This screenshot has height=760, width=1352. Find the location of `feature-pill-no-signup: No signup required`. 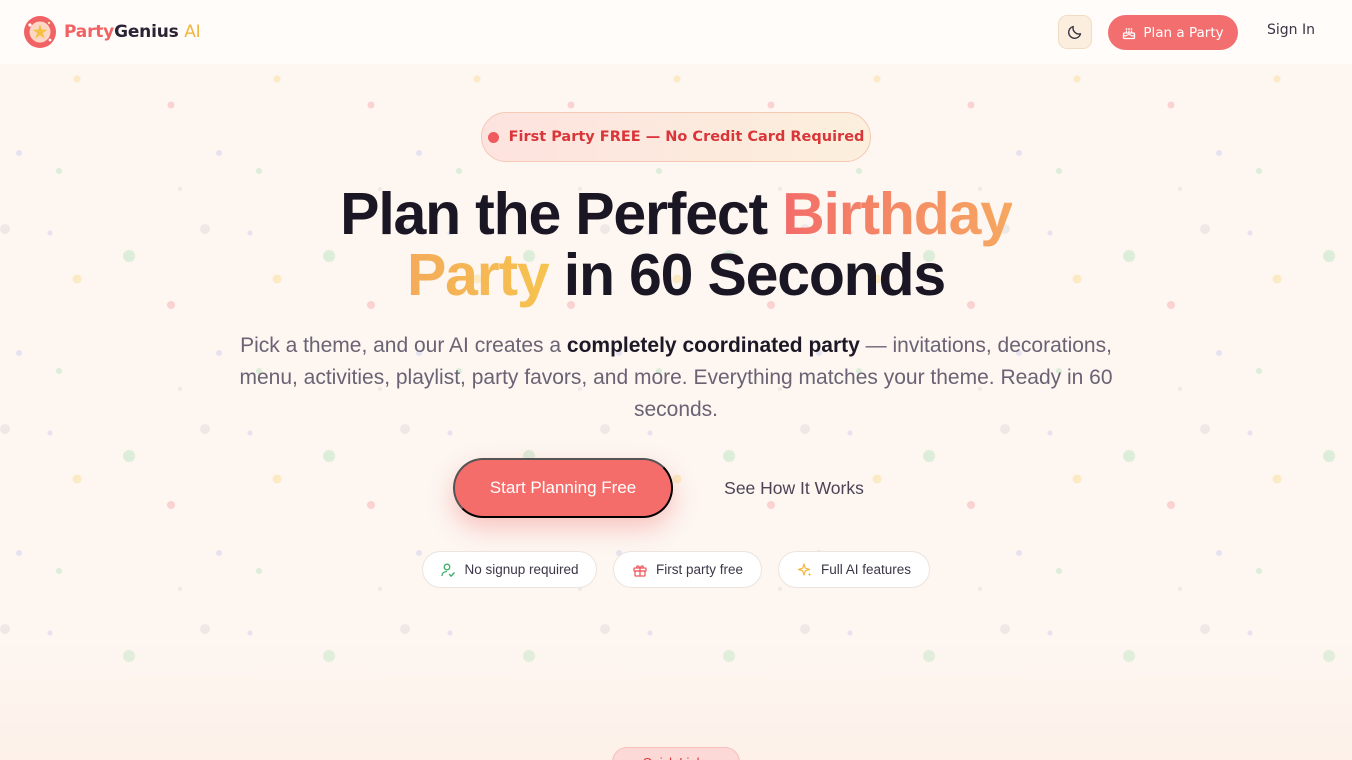

feature-pill-no-signup: No signup required is located at coordinates (509, 569).